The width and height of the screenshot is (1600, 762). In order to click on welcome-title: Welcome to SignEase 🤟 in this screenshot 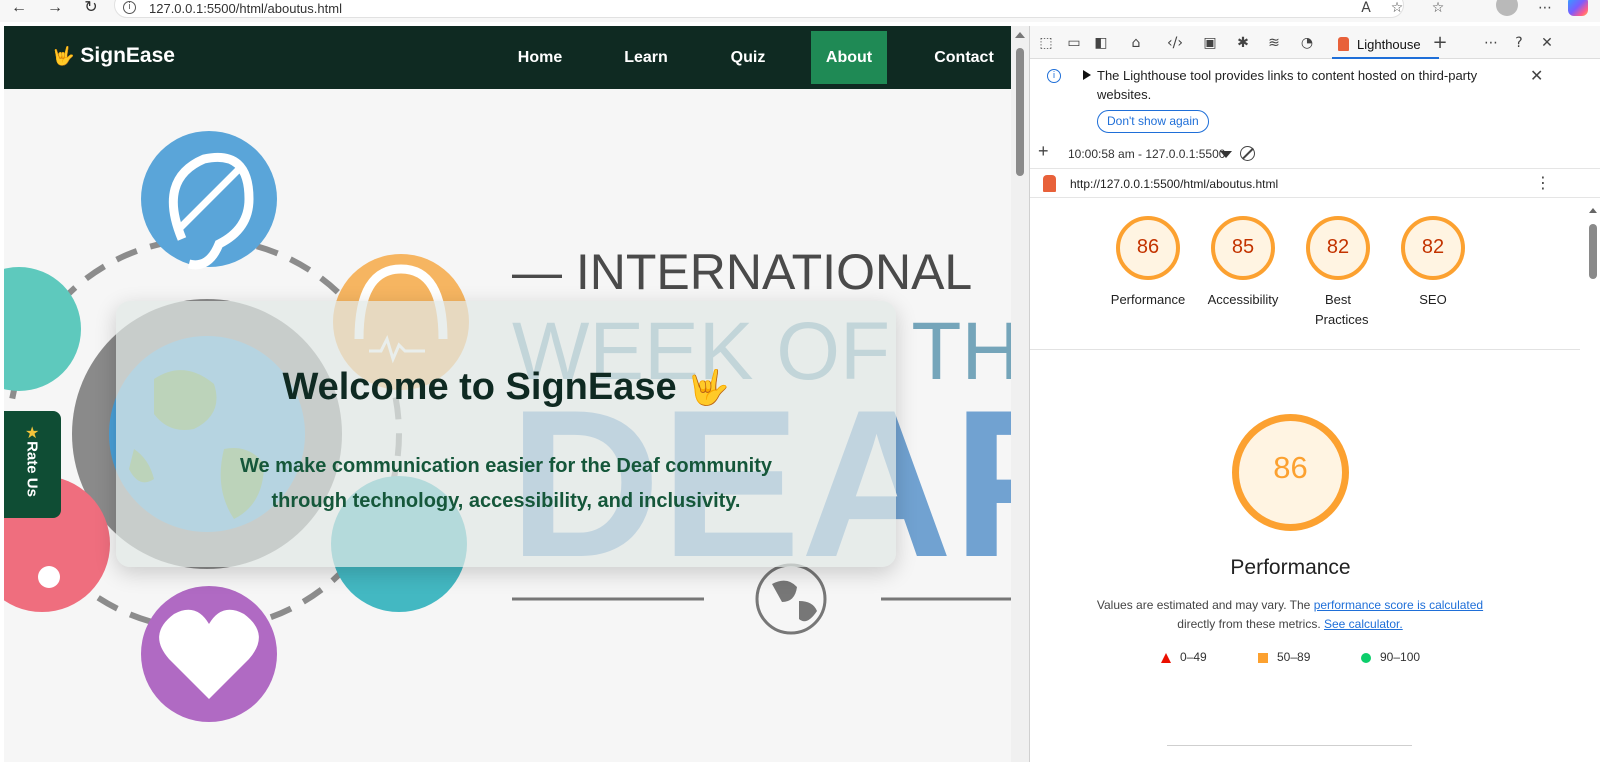, I will do `click(506, 387)`.